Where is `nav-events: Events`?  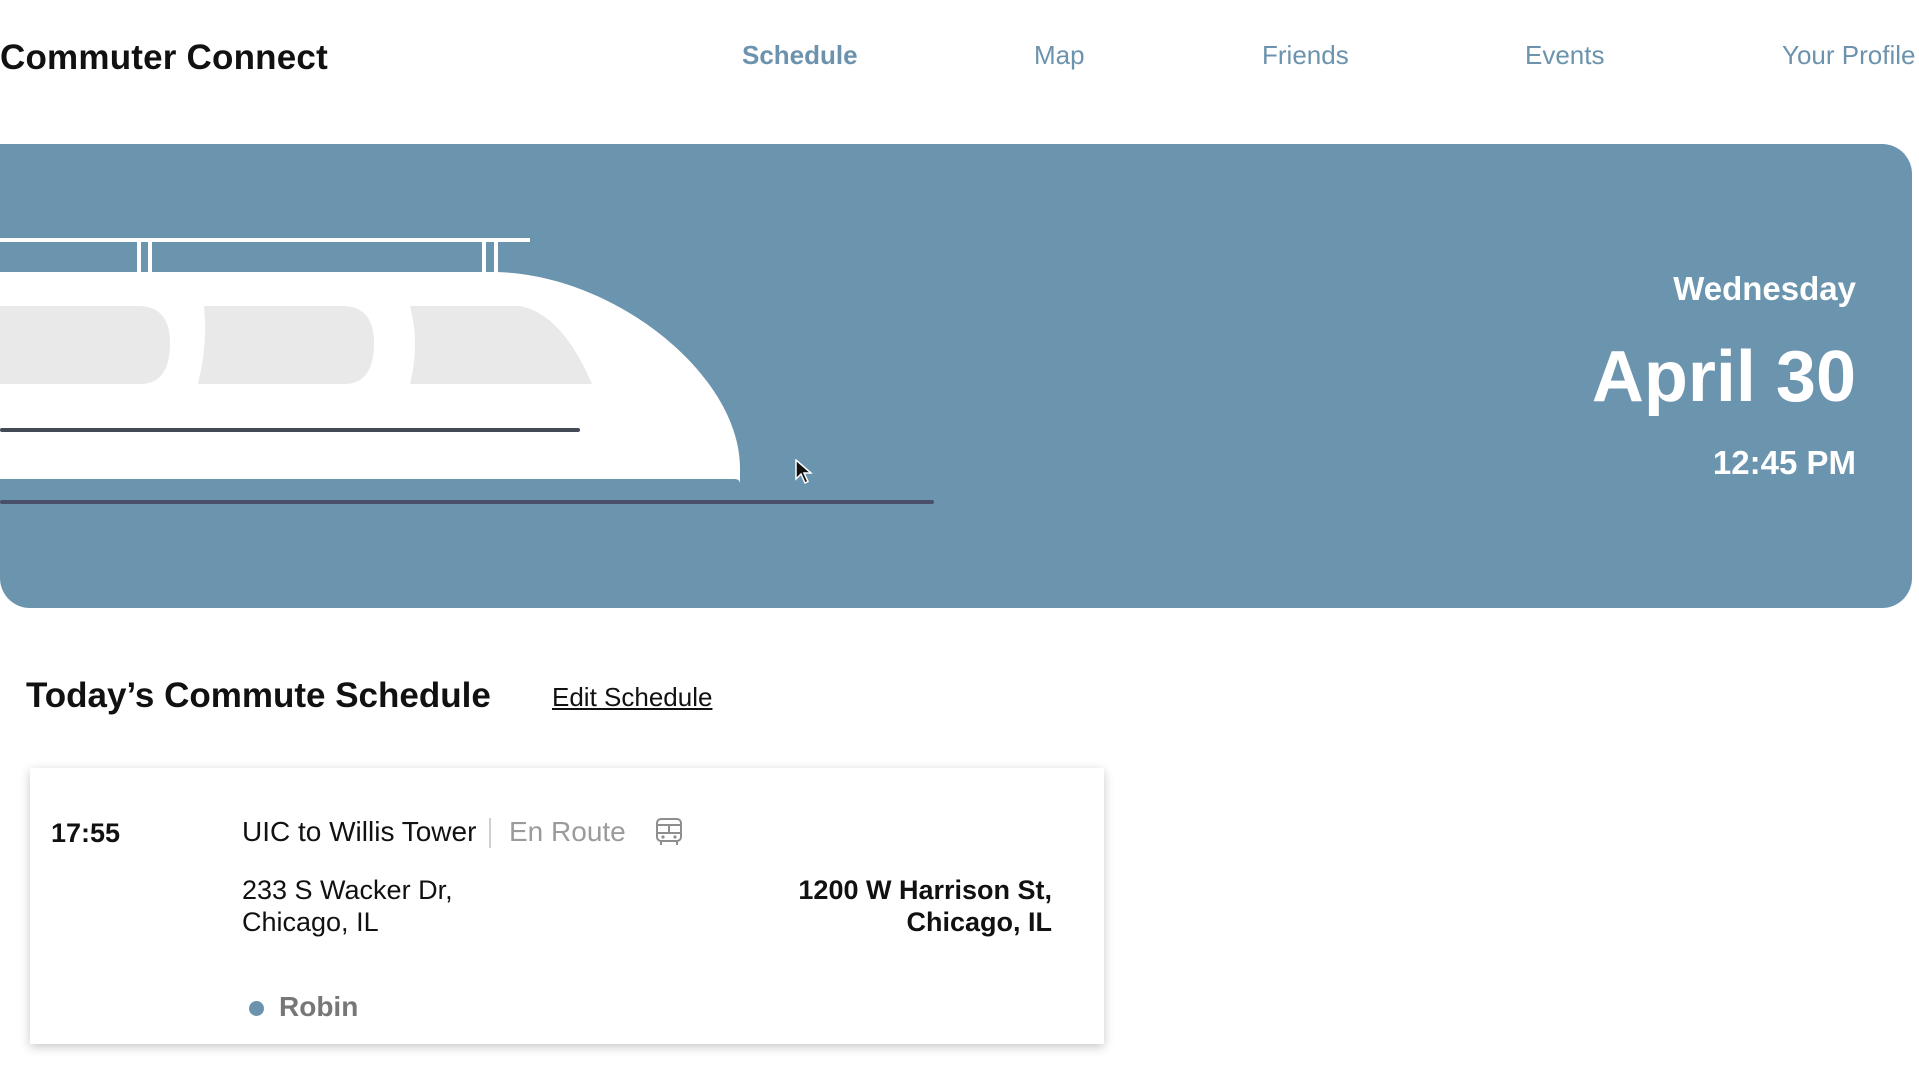 nav-events: Events is located at coordinates (1565, 55).